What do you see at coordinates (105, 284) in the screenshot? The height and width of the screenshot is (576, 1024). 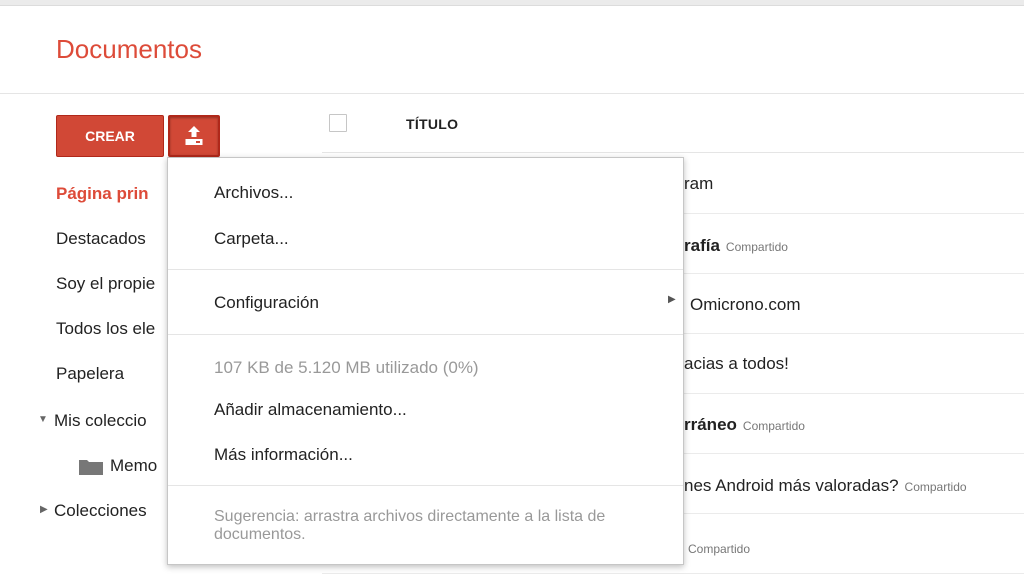 I see `sidebar-item-owned-by-me: Soy el propie` at bounding box center [105, 284].